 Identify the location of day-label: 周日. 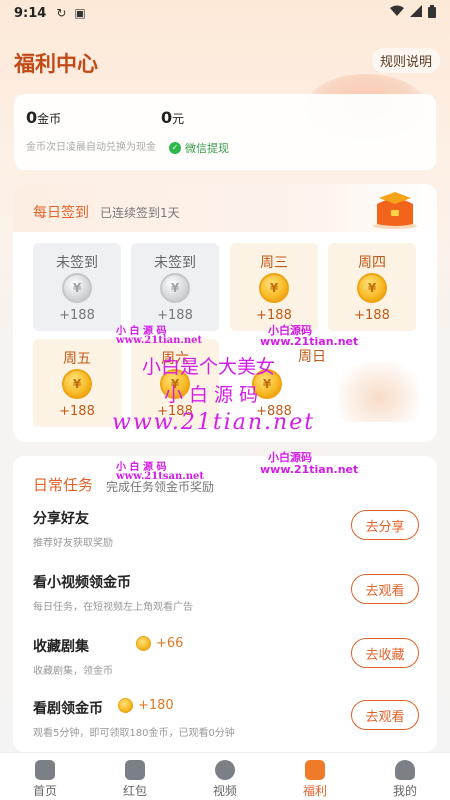
(312, 357).